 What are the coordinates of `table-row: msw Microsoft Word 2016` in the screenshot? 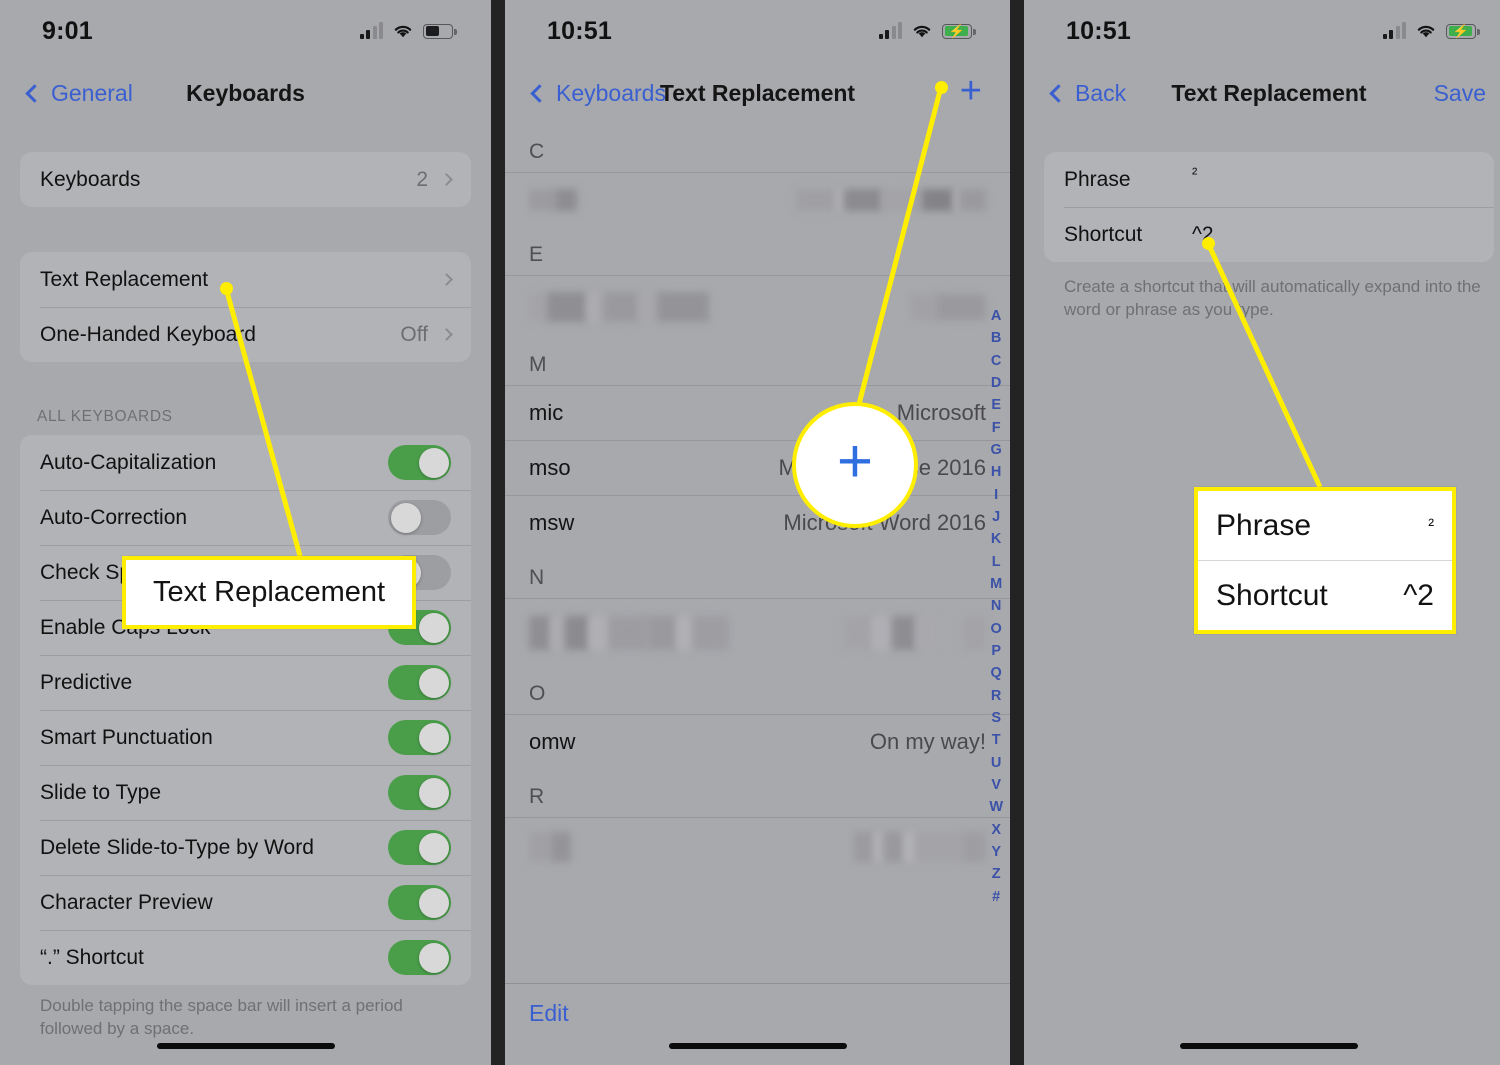 It's located at (757, 522).